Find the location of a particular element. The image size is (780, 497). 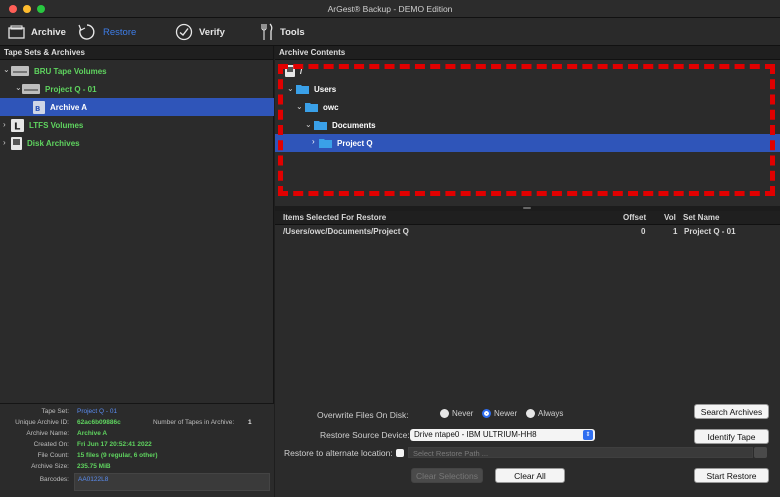

restore-icon is located at coordinates (86, 32).